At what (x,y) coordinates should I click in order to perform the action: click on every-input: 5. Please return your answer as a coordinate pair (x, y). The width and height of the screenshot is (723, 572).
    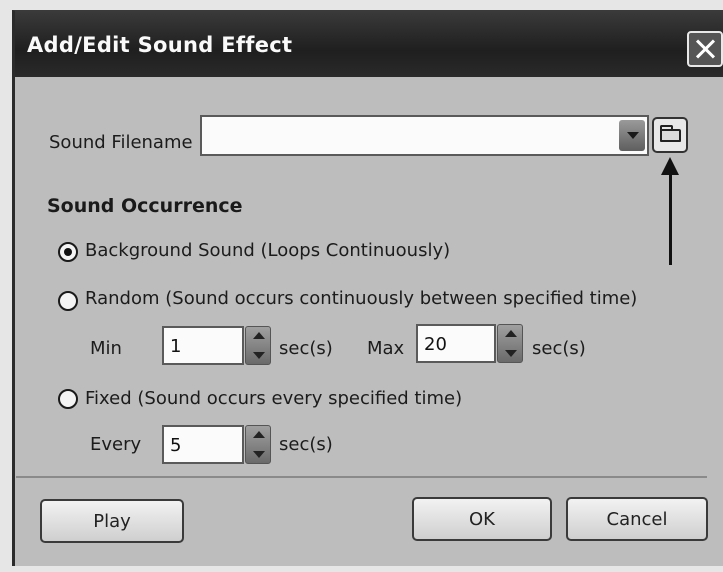
    Looking at the image, I should click on (203, 444).